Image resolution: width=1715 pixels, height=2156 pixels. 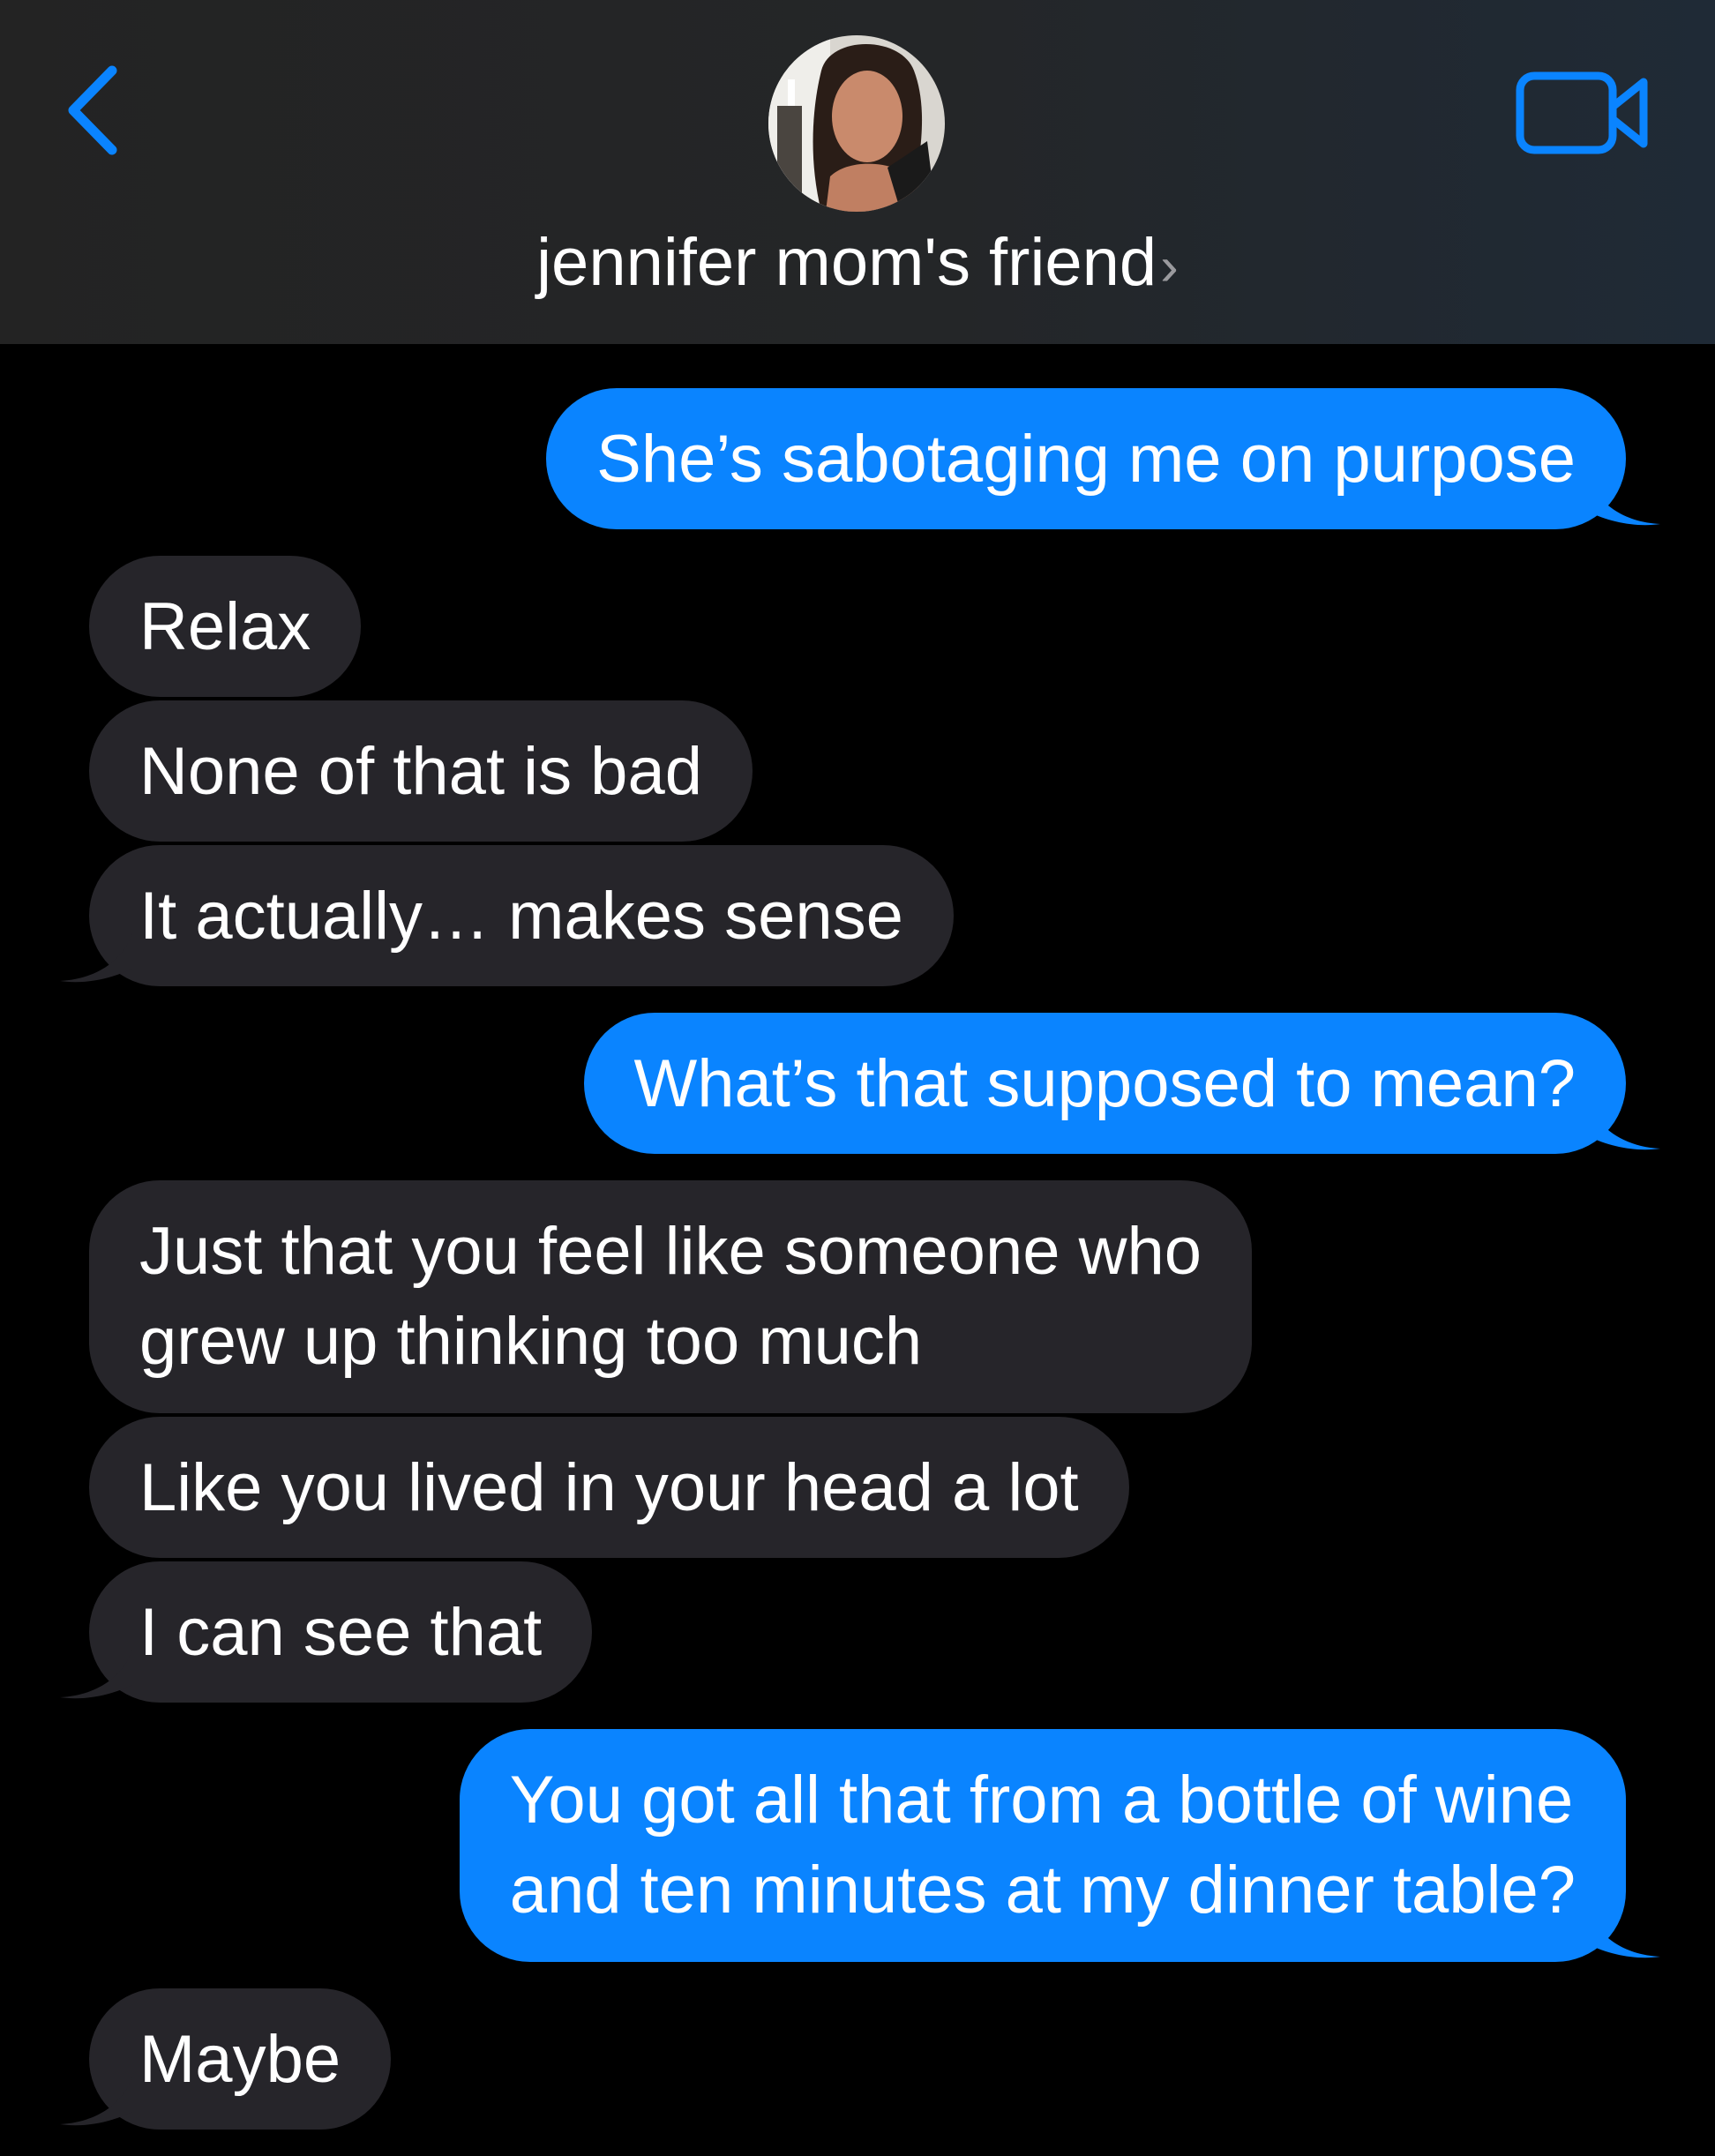 I want to click on message-bubble-incoming: Relax, so click(x=225, y=626).